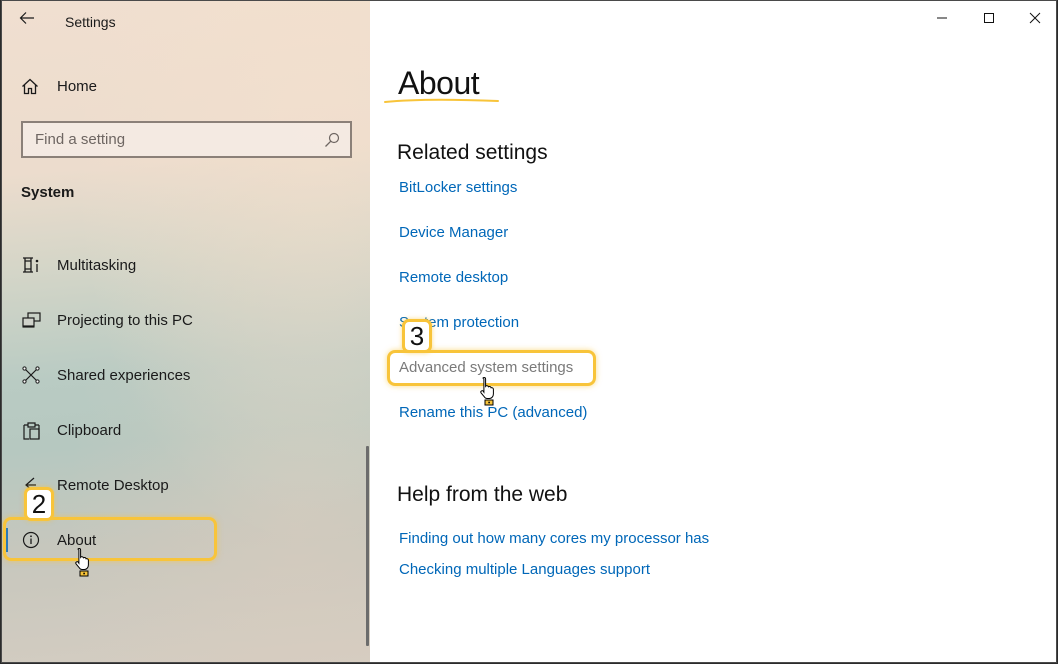 This screenshot has height=664, width=1058. I want to click on close-icon, so click(1035, 18).